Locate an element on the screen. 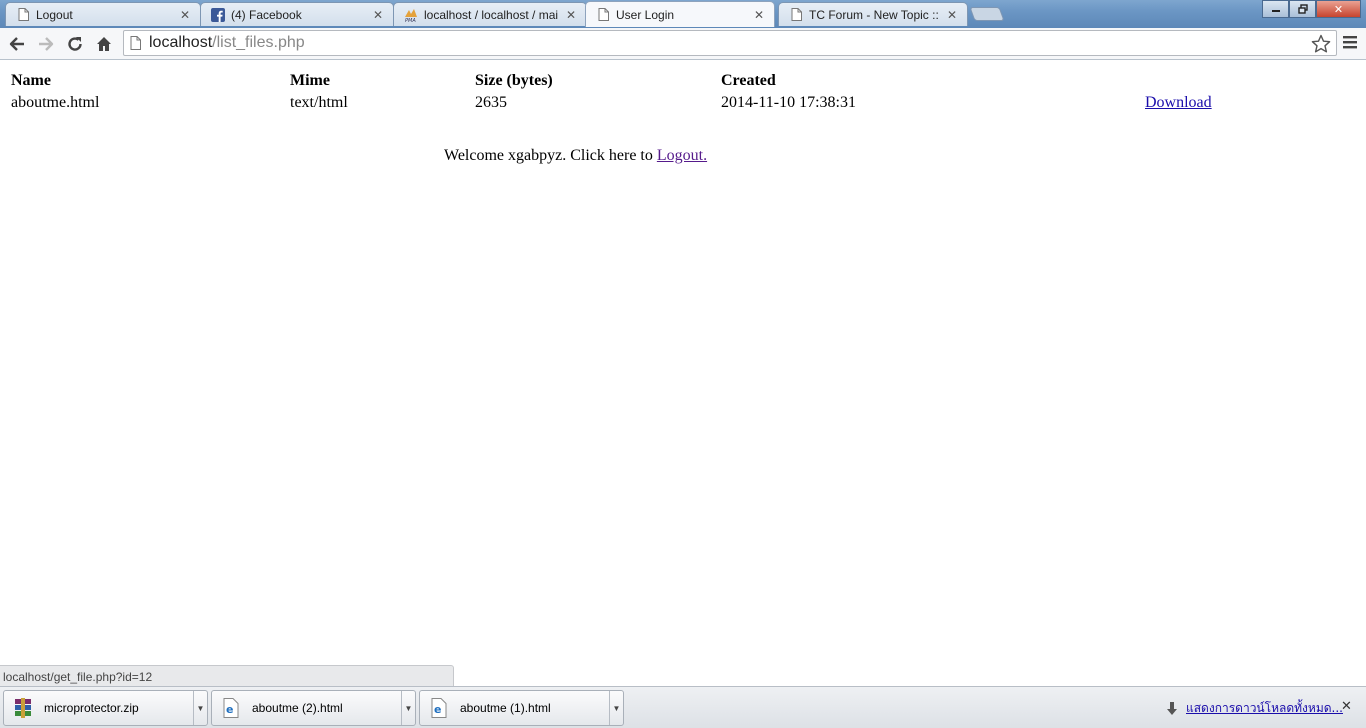 The image size is (1366, 728). svg-text: PMA is located at coordinates (410, 20).